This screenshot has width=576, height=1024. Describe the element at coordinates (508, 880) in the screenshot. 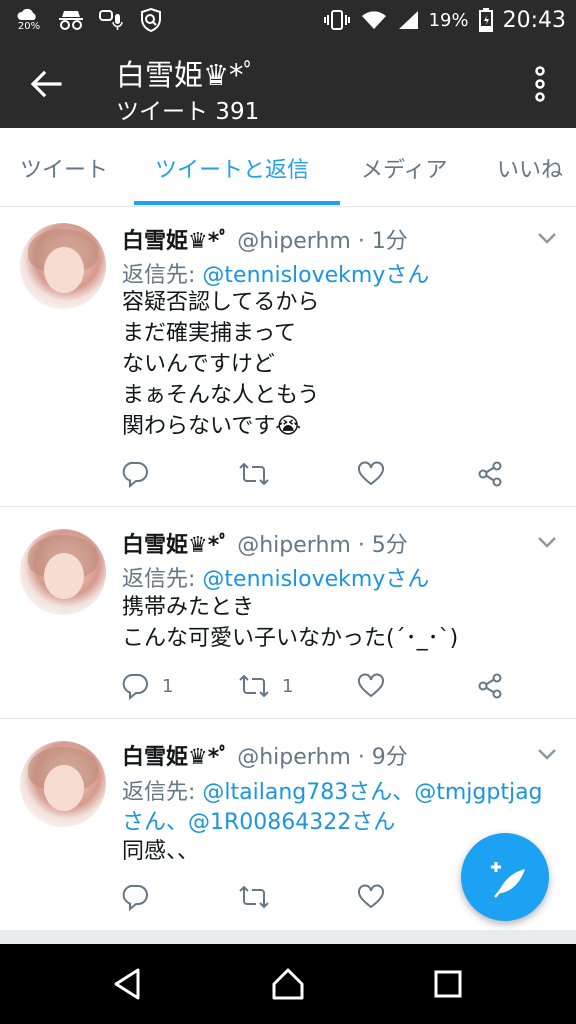

I see `compose-tweet-icon` at that location.